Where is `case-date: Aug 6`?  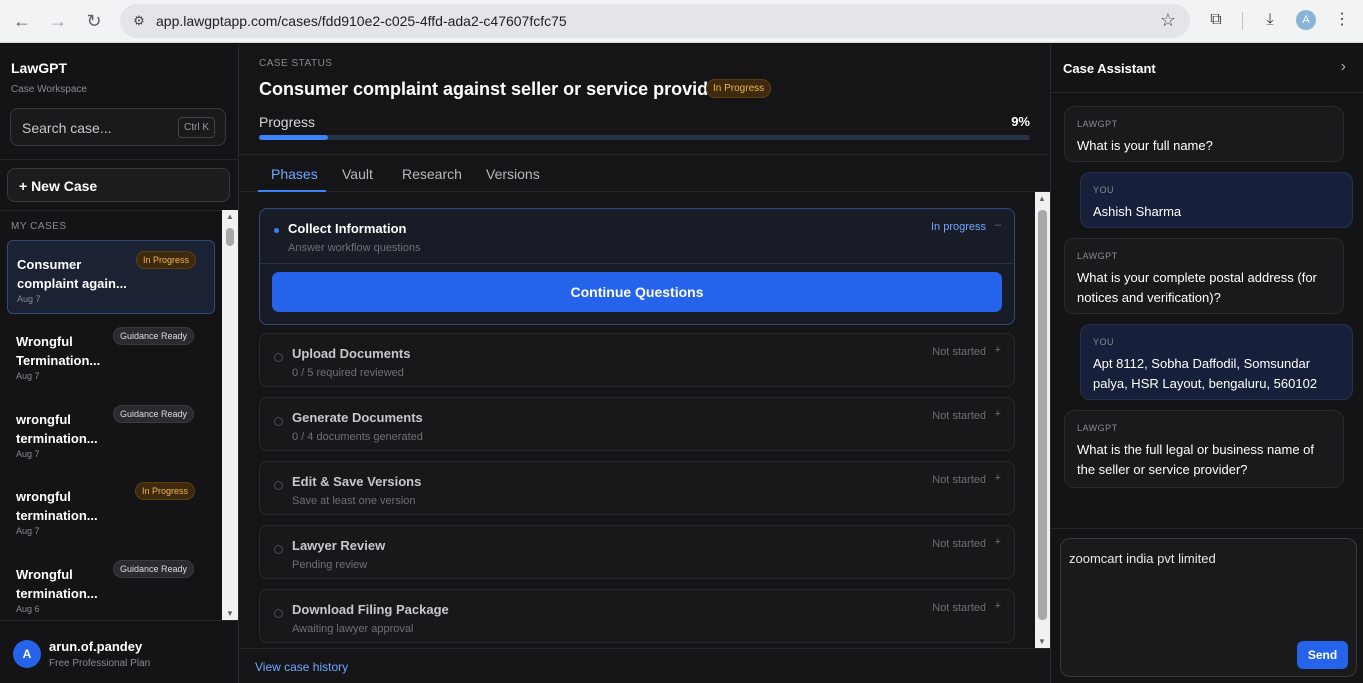
case-date: Aug 6 is located at coordinates (28, 609).